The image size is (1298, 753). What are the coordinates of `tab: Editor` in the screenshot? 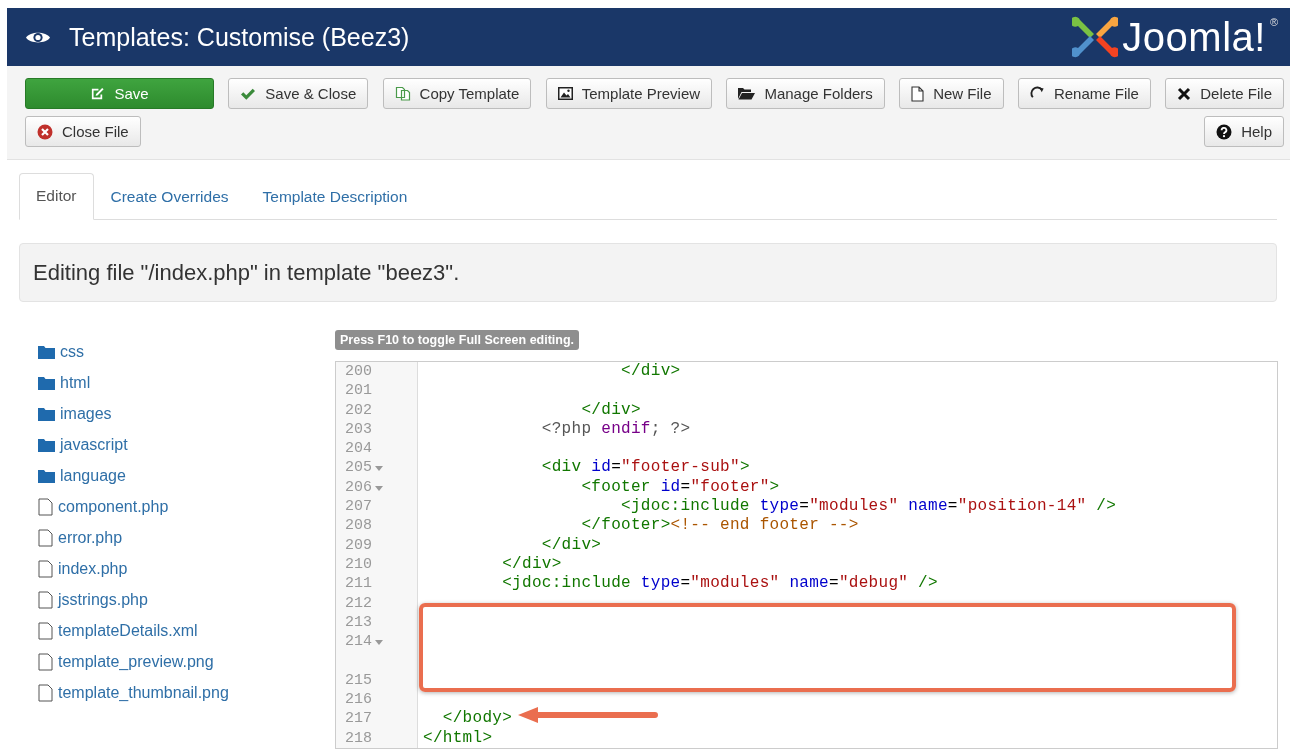 It's located at (56, 196).